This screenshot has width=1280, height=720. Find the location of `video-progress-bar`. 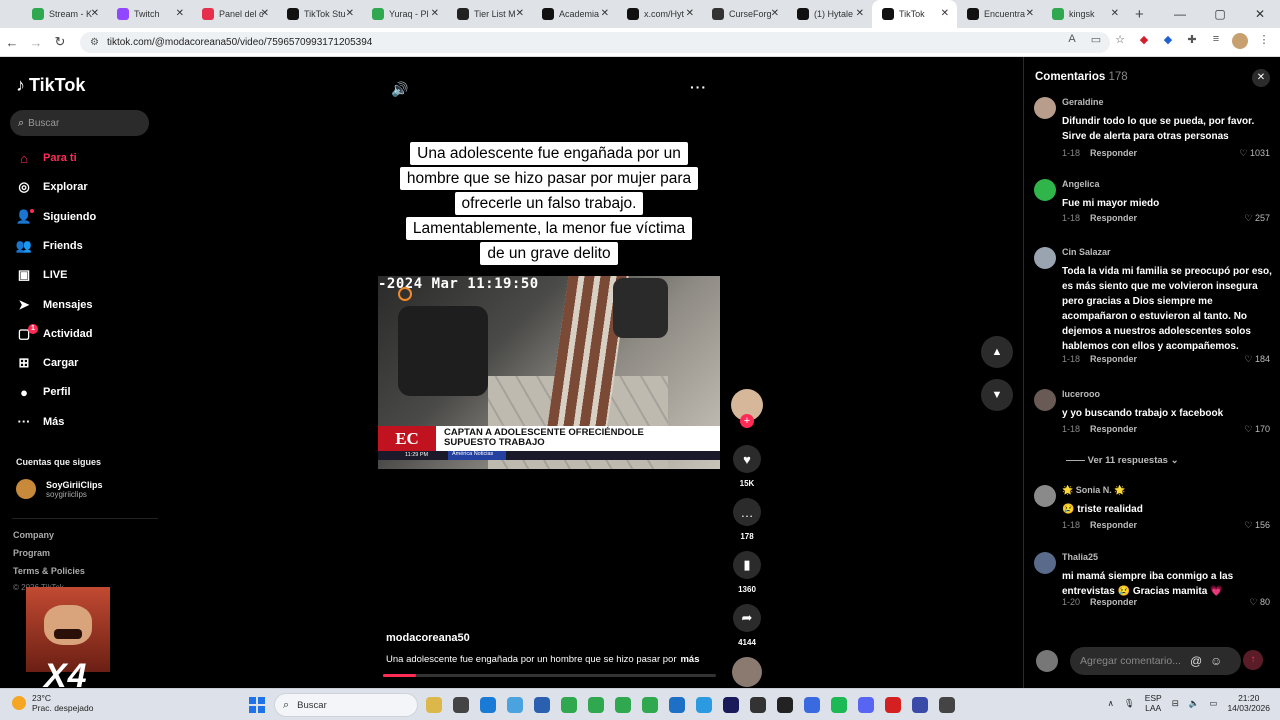

video-progress-bar is located at coordinates (549, 675).